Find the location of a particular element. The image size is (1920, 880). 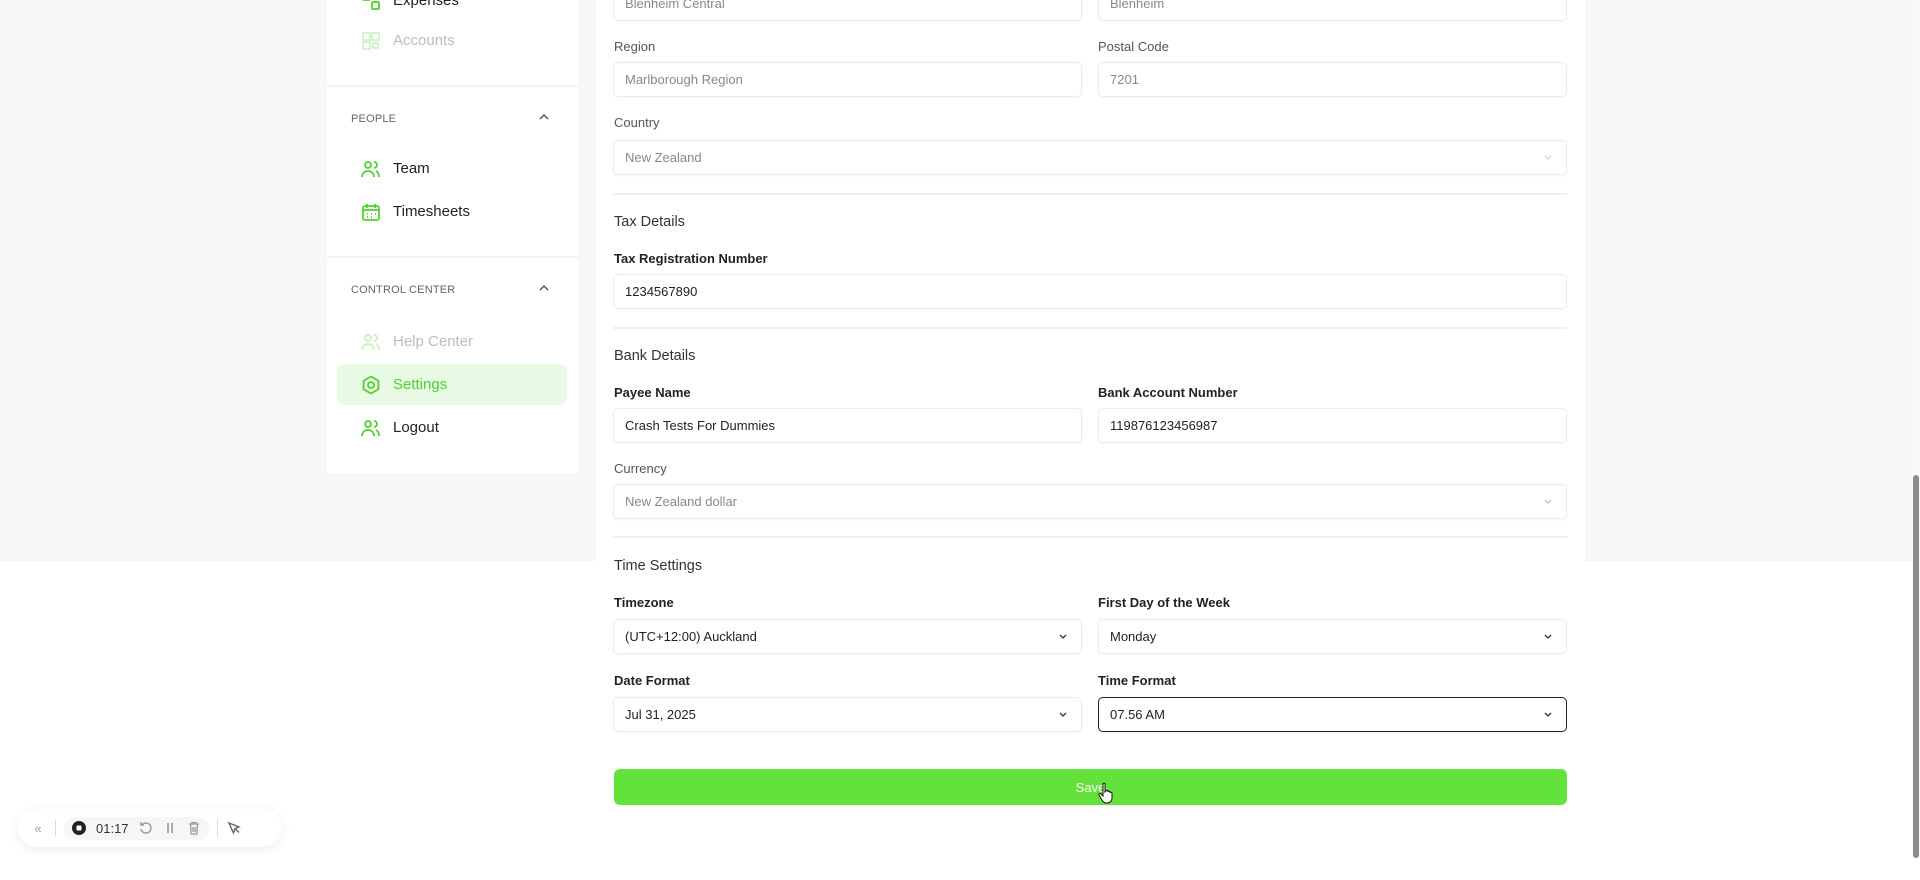

accounts-icon is located at coordinates (371, 40).